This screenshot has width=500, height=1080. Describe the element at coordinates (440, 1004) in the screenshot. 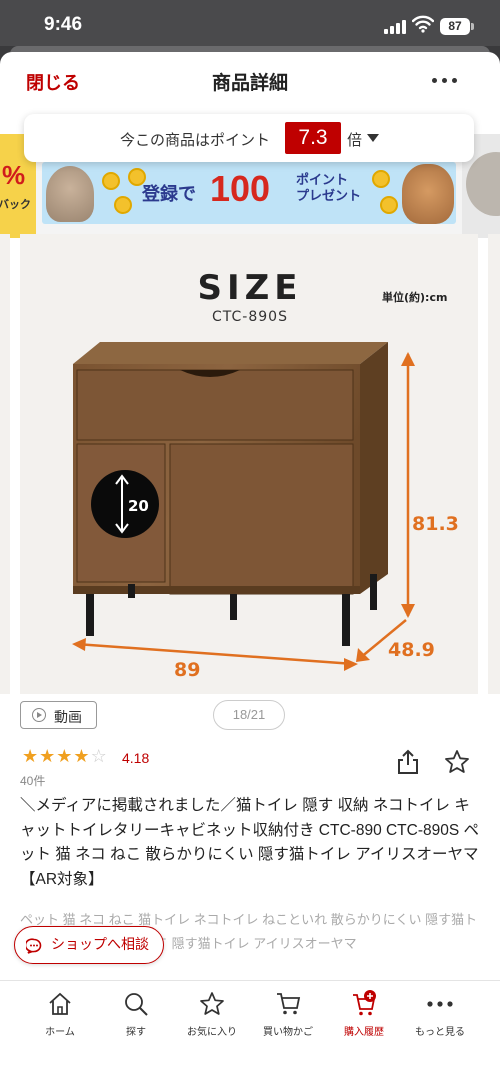

I see `more-dots-icon` at that location.